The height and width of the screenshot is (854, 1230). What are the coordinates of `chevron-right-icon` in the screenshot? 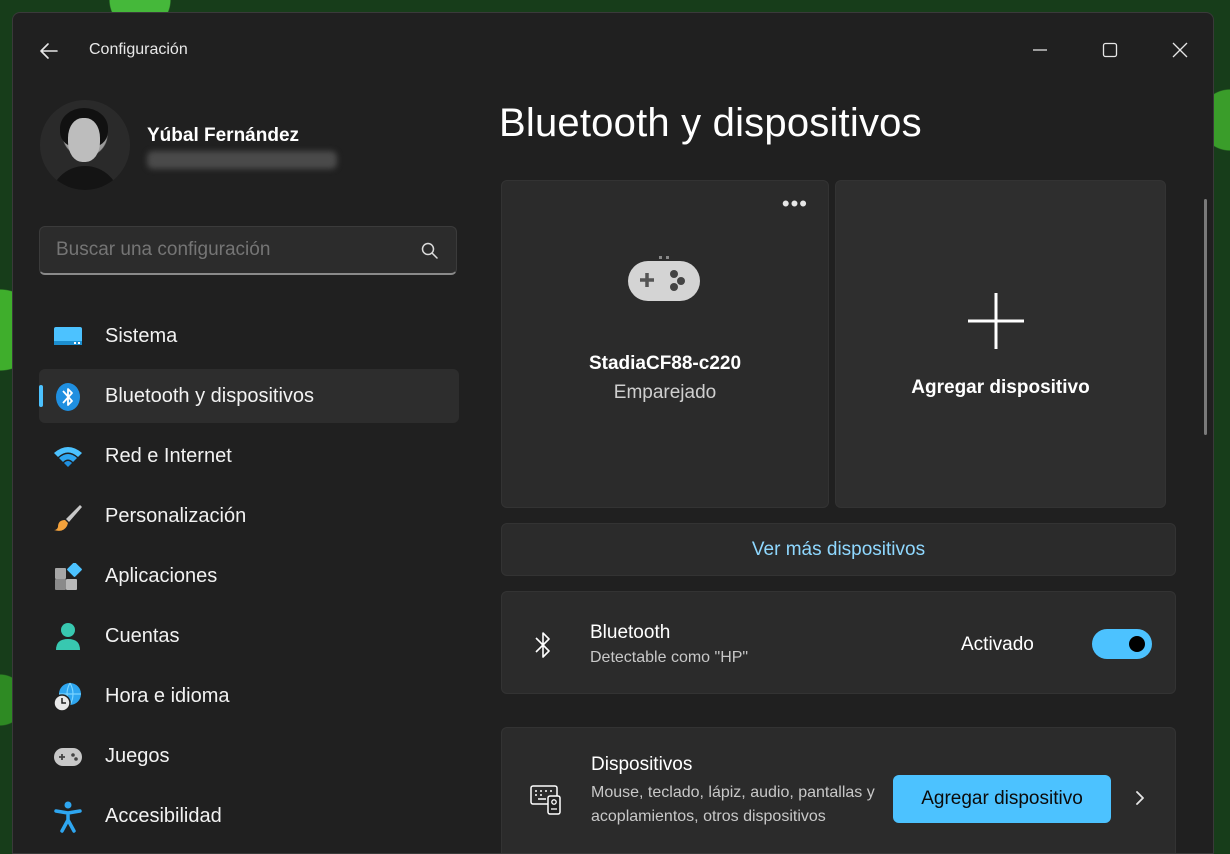 It's located at (1140, 798).